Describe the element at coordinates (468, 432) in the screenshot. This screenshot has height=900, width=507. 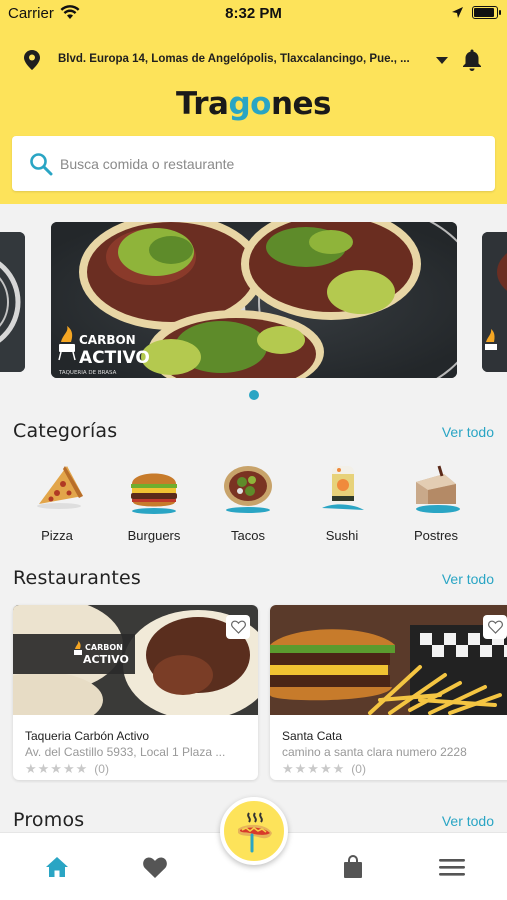
I see `categories-see-all-link: Ver todo` at that location.